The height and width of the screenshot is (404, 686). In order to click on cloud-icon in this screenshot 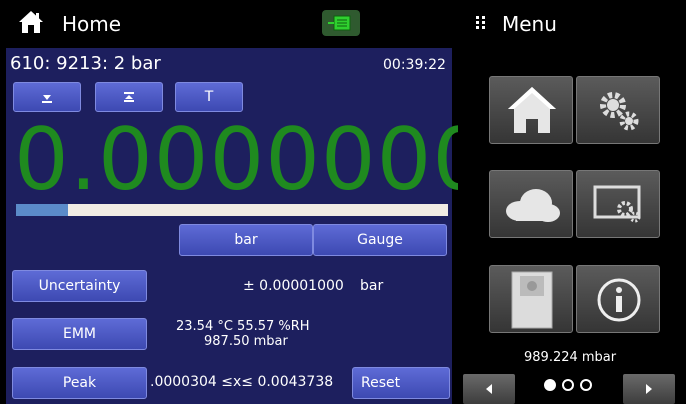, I will do `click(533, 205)`.